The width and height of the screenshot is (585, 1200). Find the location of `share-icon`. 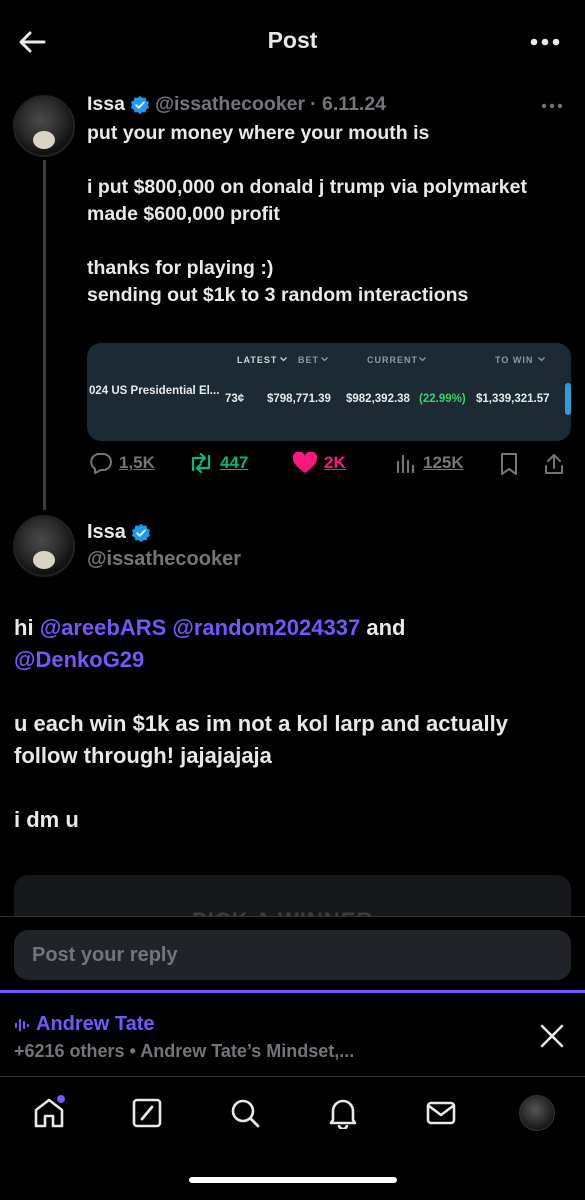

share-icon is located at coordinates (554, 464).